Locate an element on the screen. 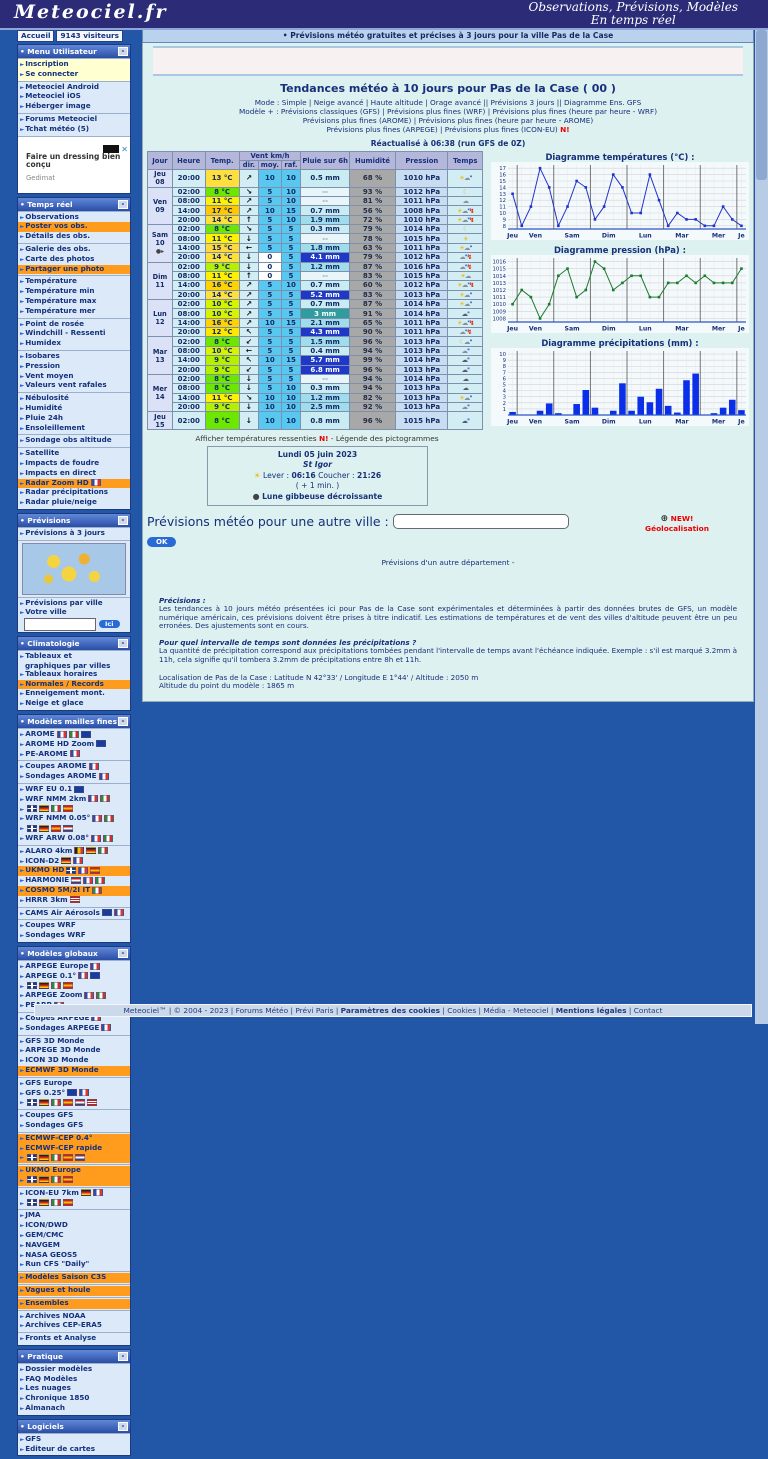  footer-link: Contact is located at coordinates (648, 1010).